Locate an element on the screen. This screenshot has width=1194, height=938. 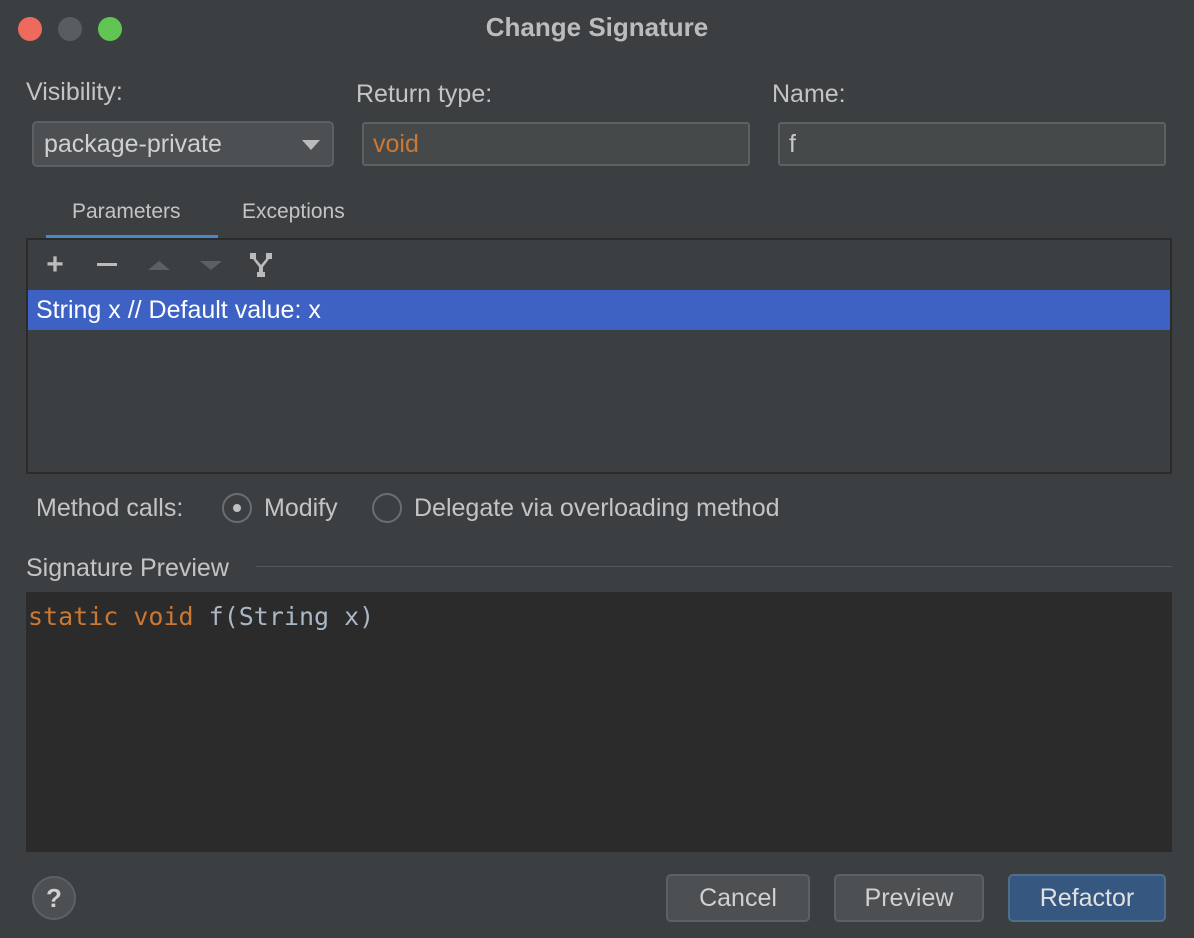
cancel-button: Cancel is located at coordinates (738, 898).